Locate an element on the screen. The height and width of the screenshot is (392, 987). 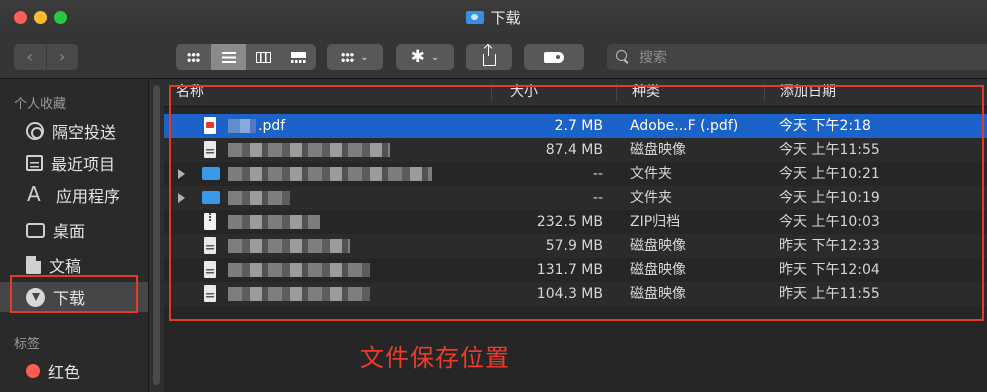
sidebar-item-label: 红色 is located at coordinates (64, 372).